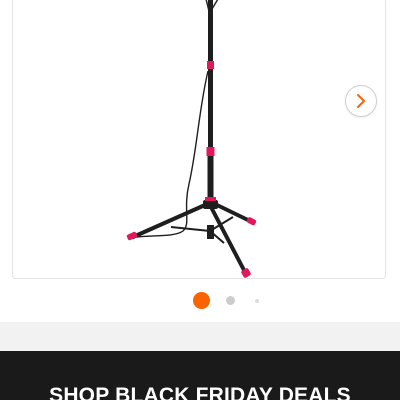  I want to click on chevron-right-icon, so click(361, 101).